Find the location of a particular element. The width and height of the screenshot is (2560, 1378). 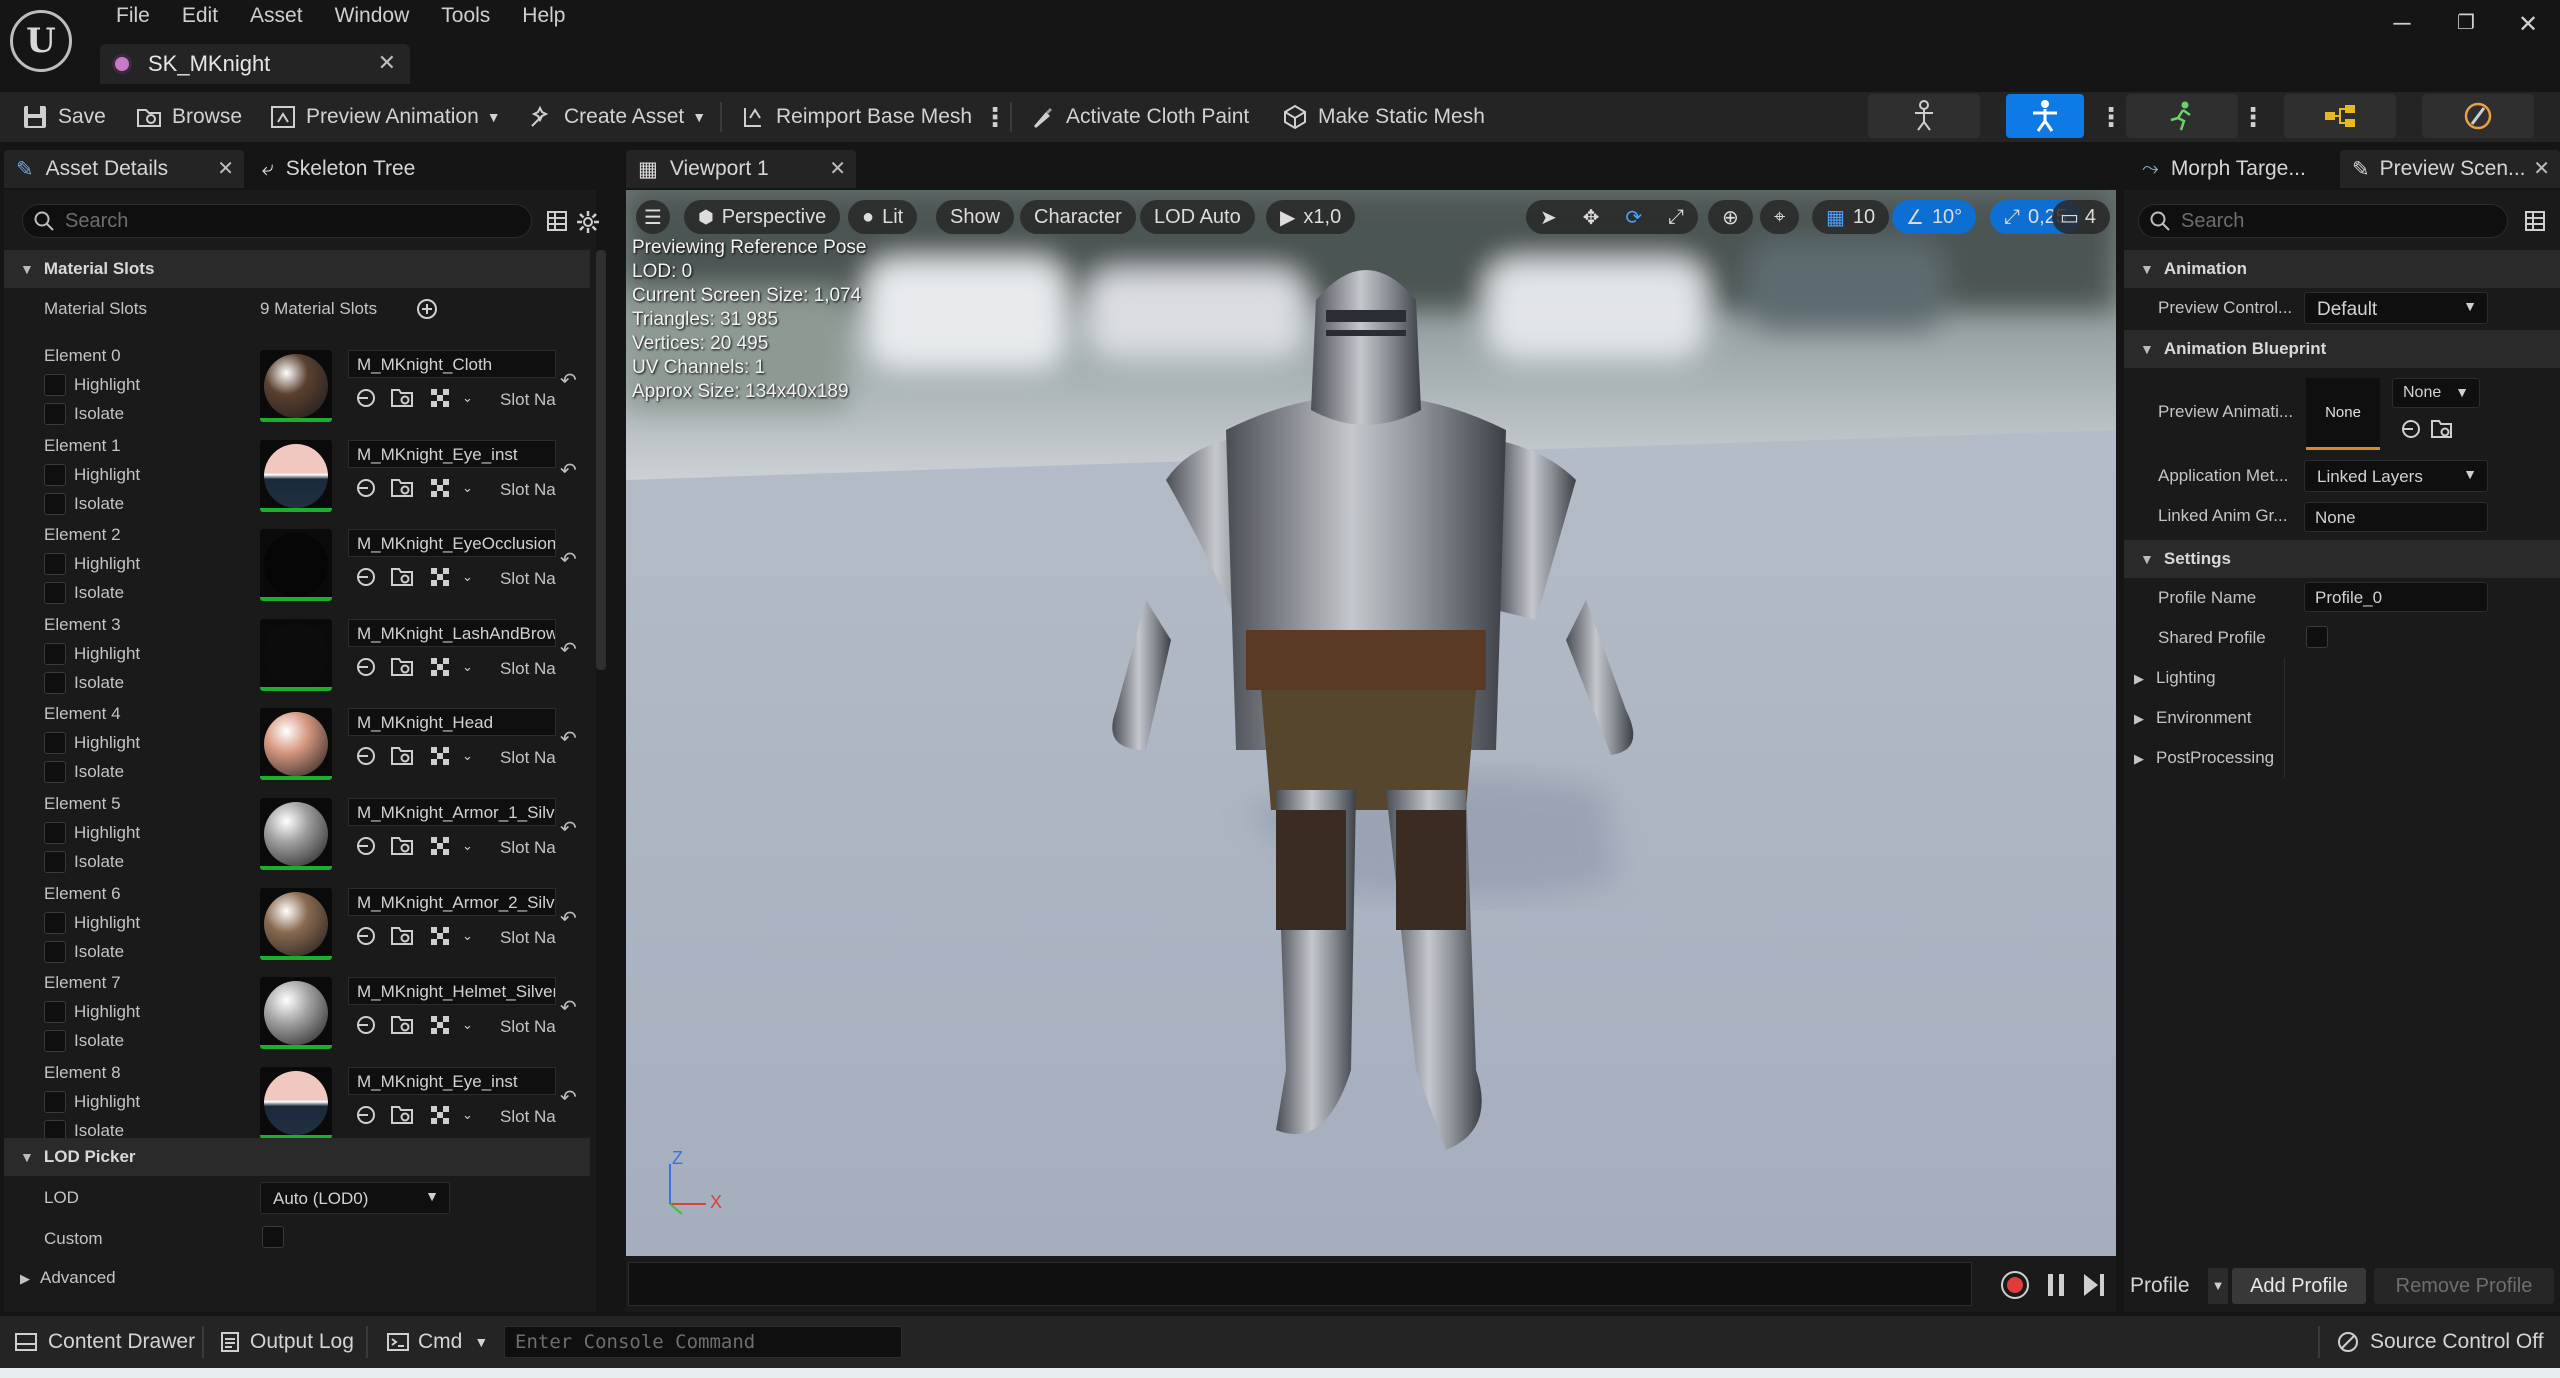

tab-preview-scene: ✎ Preview Scen... ✕ is located at coordinates (2450, 169).